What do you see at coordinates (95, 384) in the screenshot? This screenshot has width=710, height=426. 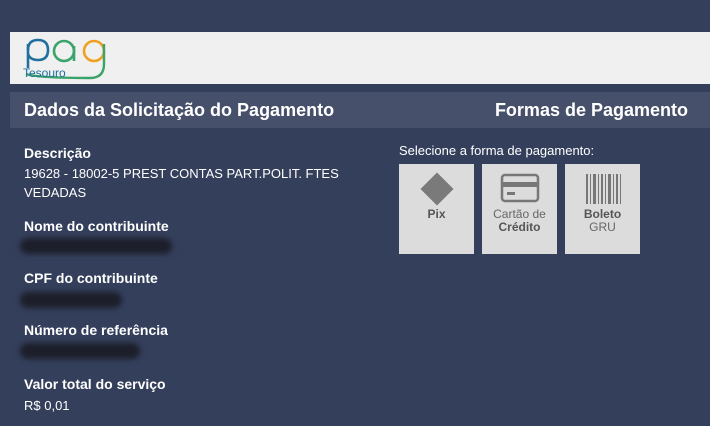 I see `valor-label: Valor total do serviço` at bounding box center [95, 384].